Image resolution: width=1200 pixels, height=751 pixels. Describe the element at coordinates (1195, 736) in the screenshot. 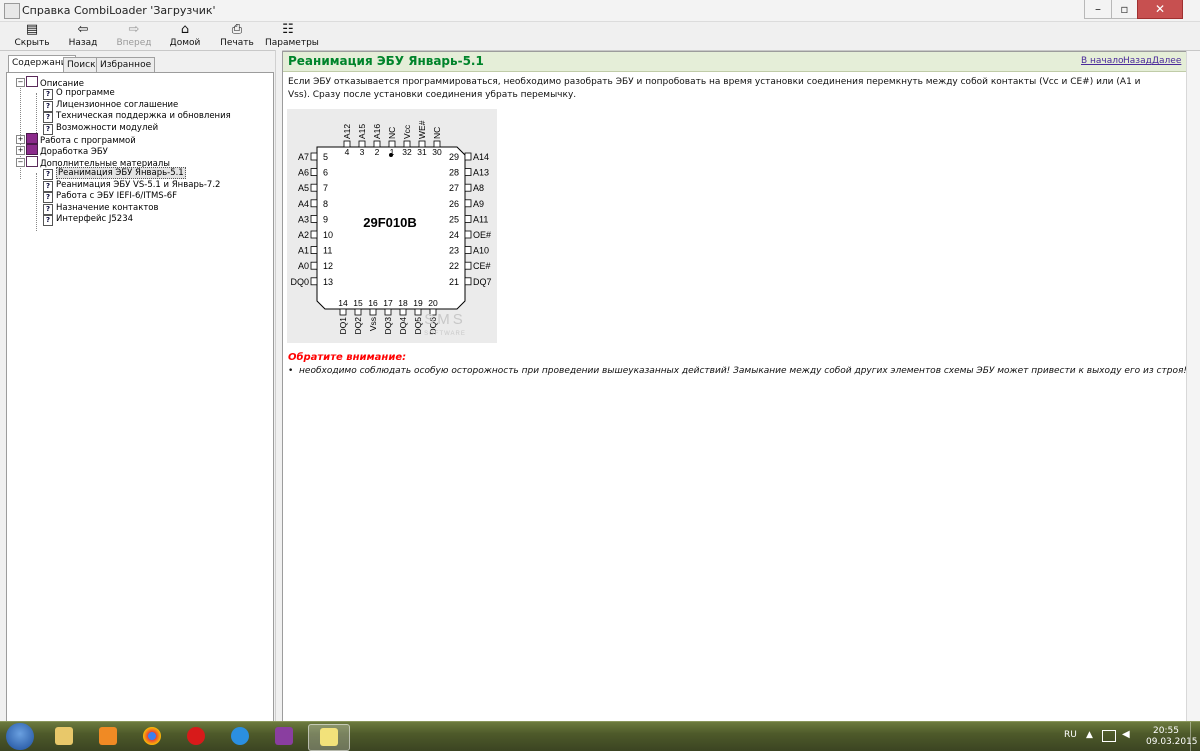

I see `show-desktop-button` at that location.